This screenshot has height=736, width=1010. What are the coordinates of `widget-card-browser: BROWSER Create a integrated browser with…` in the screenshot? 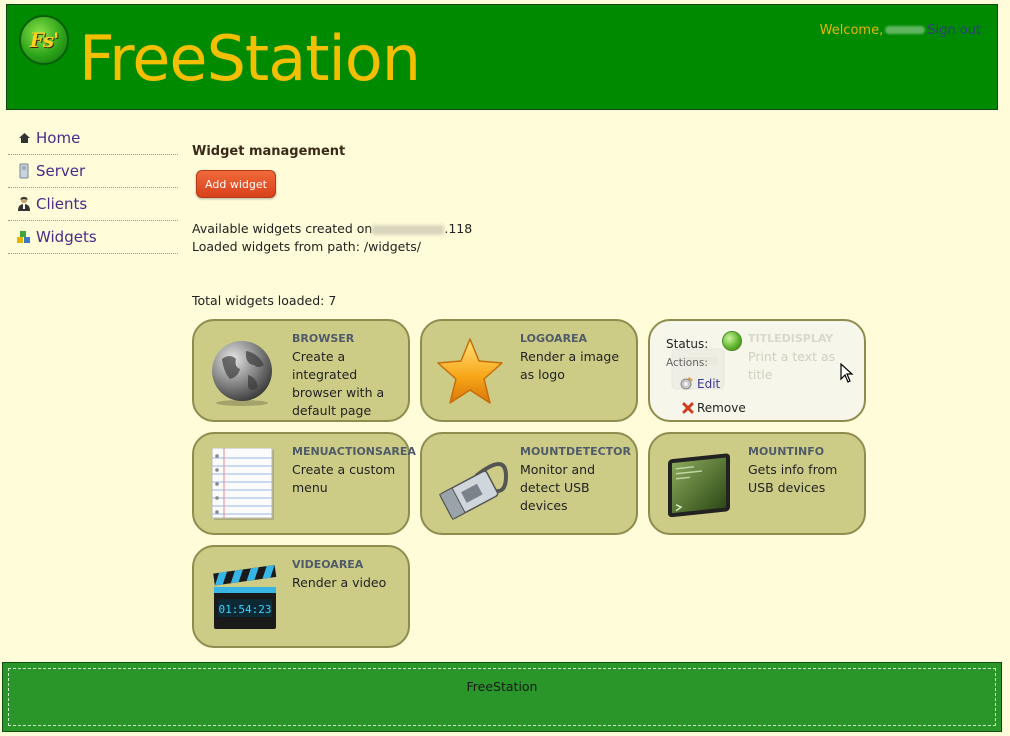 It's located at (301, 370).